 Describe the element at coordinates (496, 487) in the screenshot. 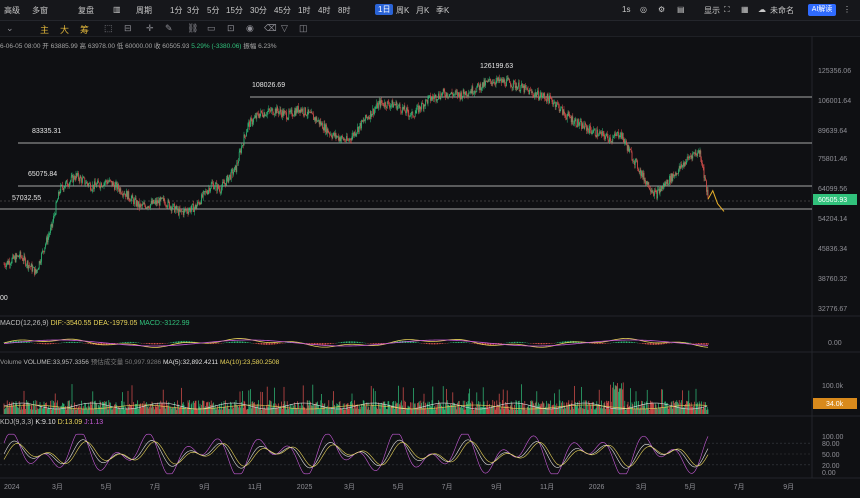

I see `x-axis-tick: 9月` at that location.